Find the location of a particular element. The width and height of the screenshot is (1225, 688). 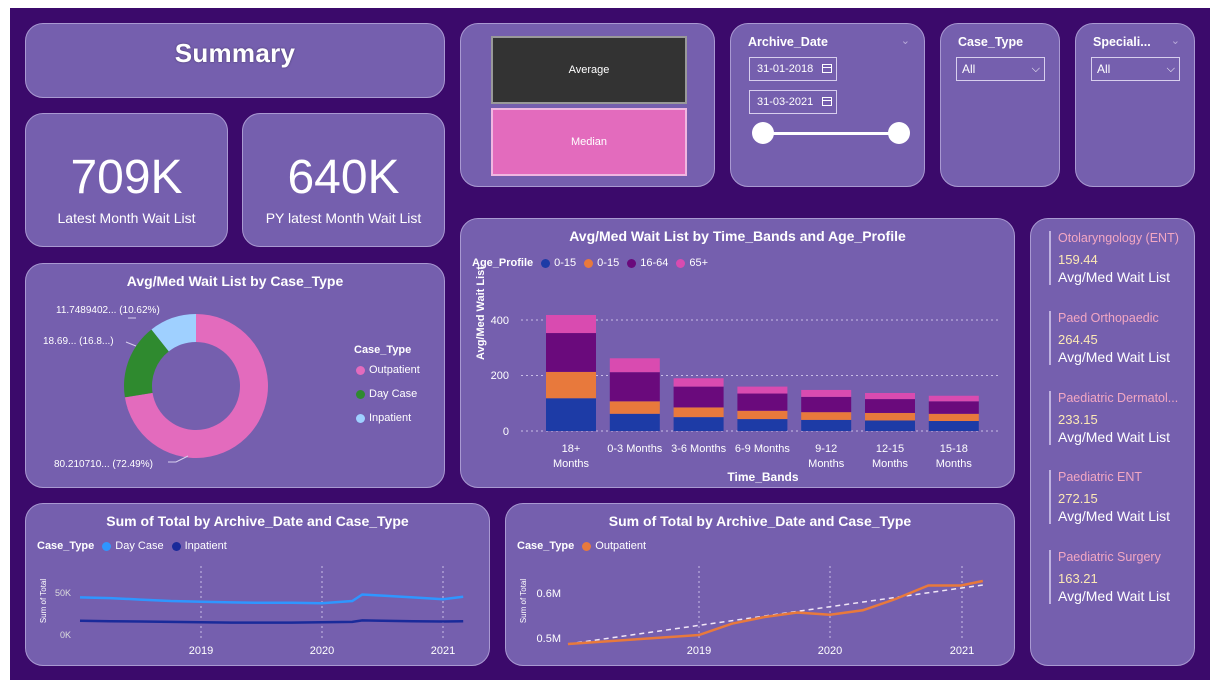

start-date-value: 31-01-2018 is located at coordinates (785, 69).